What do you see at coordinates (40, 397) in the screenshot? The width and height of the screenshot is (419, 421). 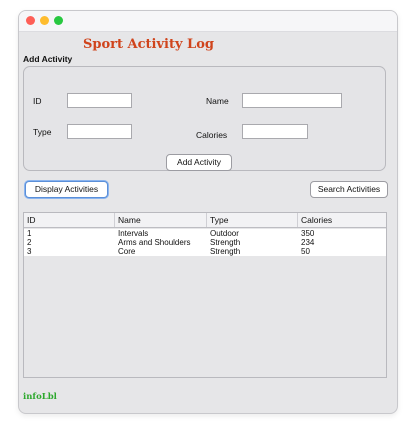 I see `info-label: infoLbl` at bounding box center [40, 397].